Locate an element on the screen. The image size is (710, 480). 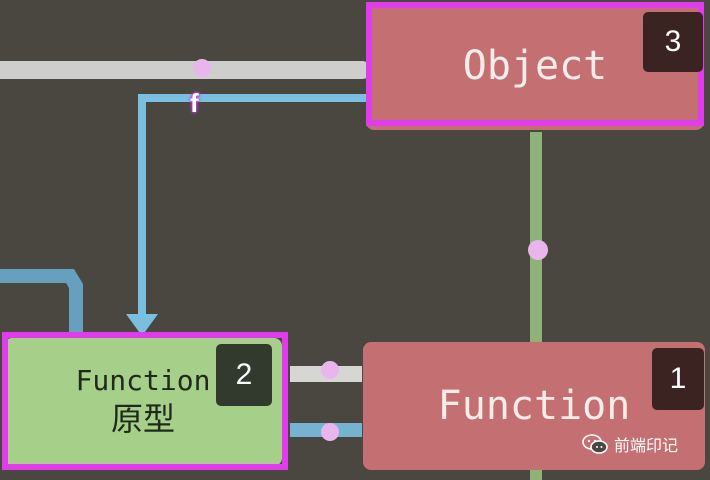
edge-label-f: f is located at coordinates (194, 103).